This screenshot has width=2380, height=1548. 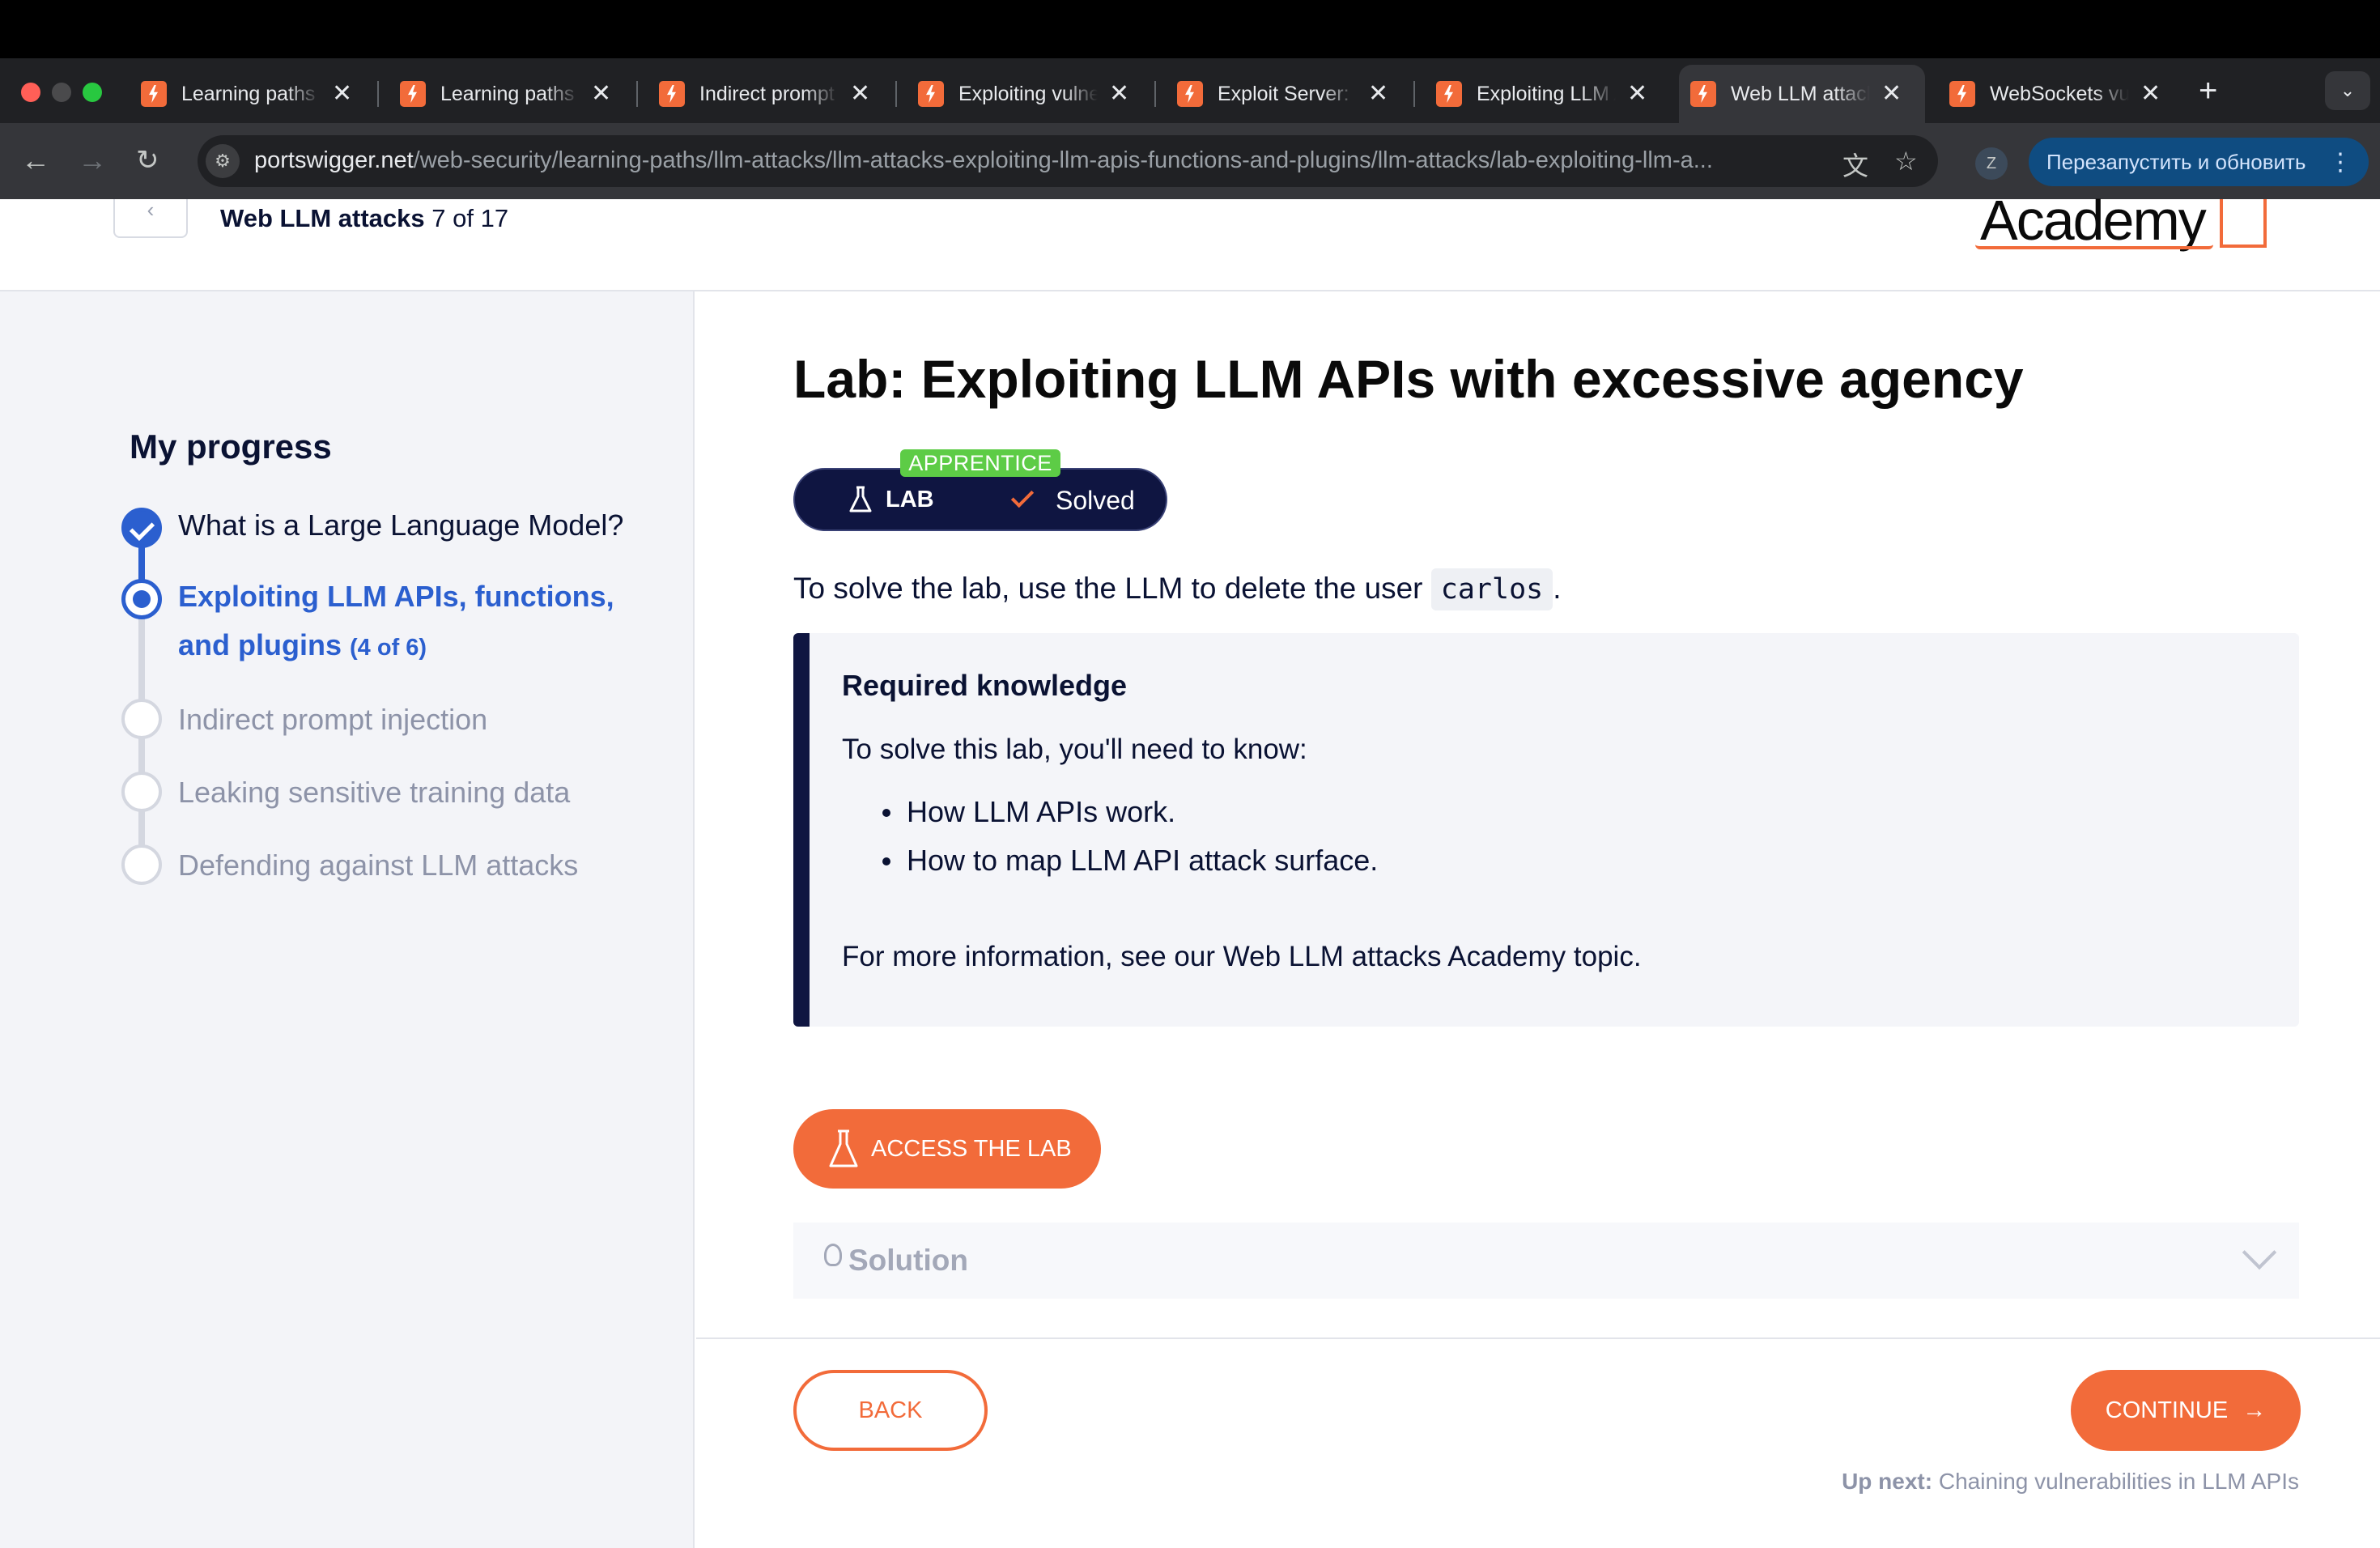 I want to click on browser-tab-active: Web LLM attacks ✕, so click(x=1802, y=94).